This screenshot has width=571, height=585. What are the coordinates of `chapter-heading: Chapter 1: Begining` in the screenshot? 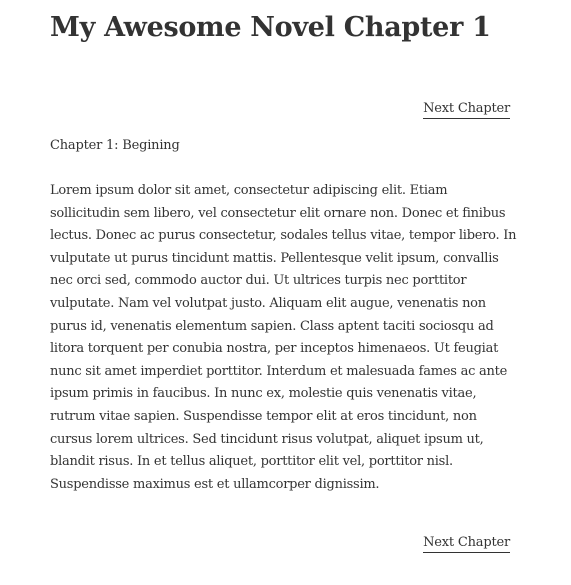 It's located at (115, 145).